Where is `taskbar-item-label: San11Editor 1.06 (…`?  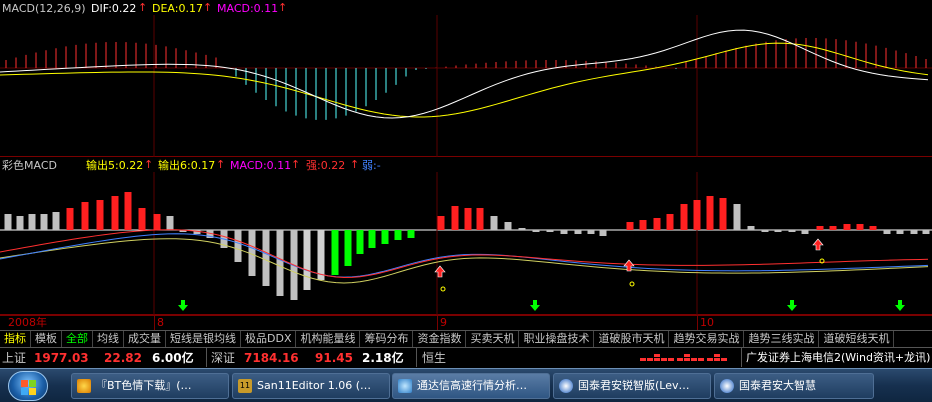 taskbar-item-label: San11Editor 1.06 (… is located at coordinates (314, 385).